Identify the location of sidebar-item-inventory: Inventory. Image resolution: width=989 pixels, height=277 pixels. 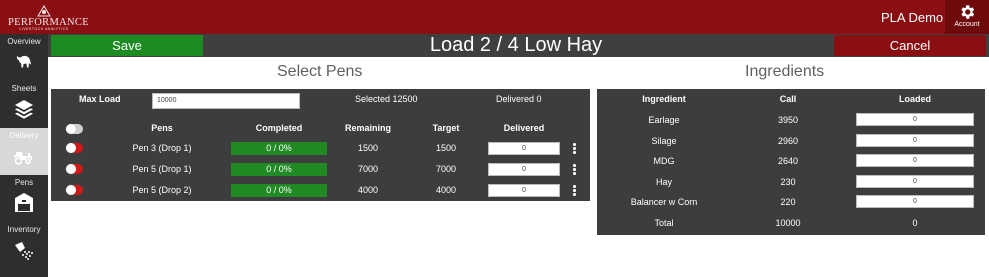
(24, 245).